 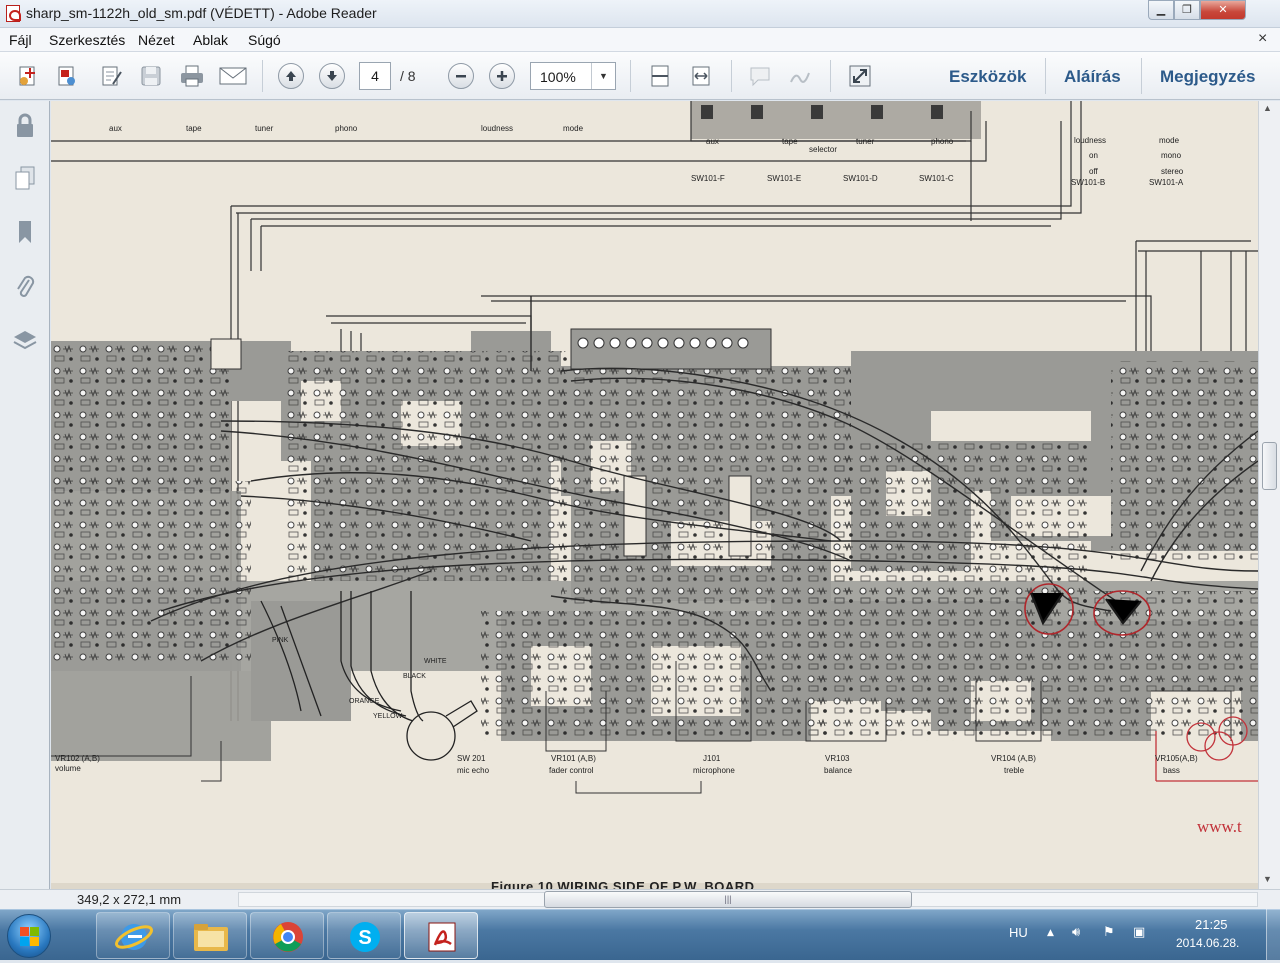 What do you see at coordinates (1093, 171) in the screenshot?
I see `label-off: off` at bounding box center [1093, 171].